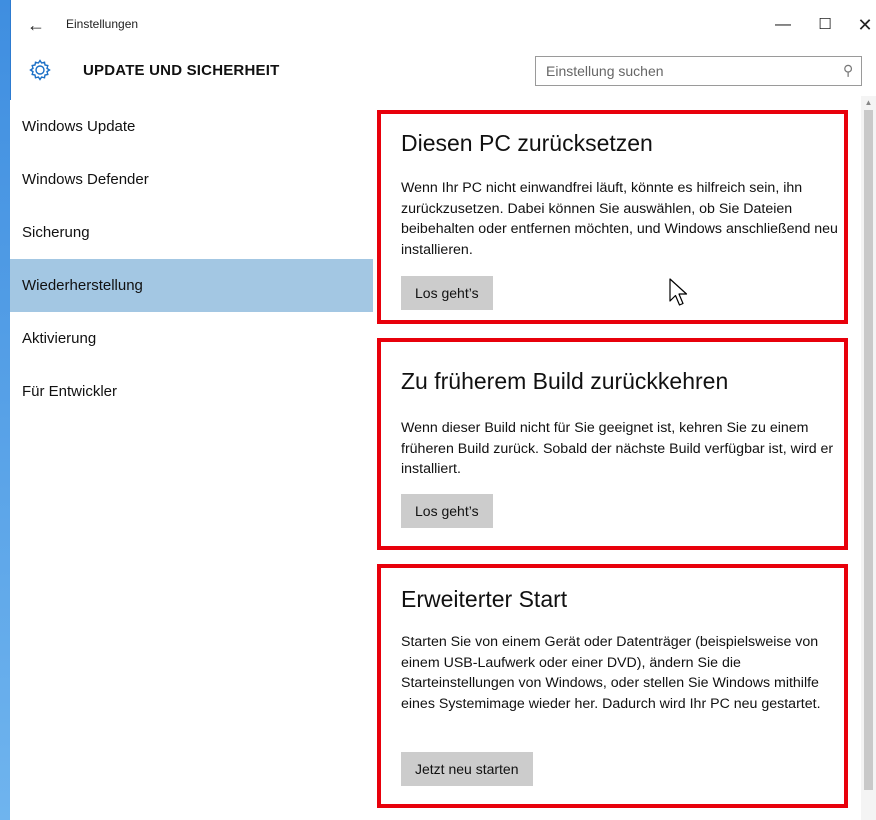  Describe the element at coordinates (484, 599) in the screenshot. I see `section-heading: Erweiterter Start` at that location.